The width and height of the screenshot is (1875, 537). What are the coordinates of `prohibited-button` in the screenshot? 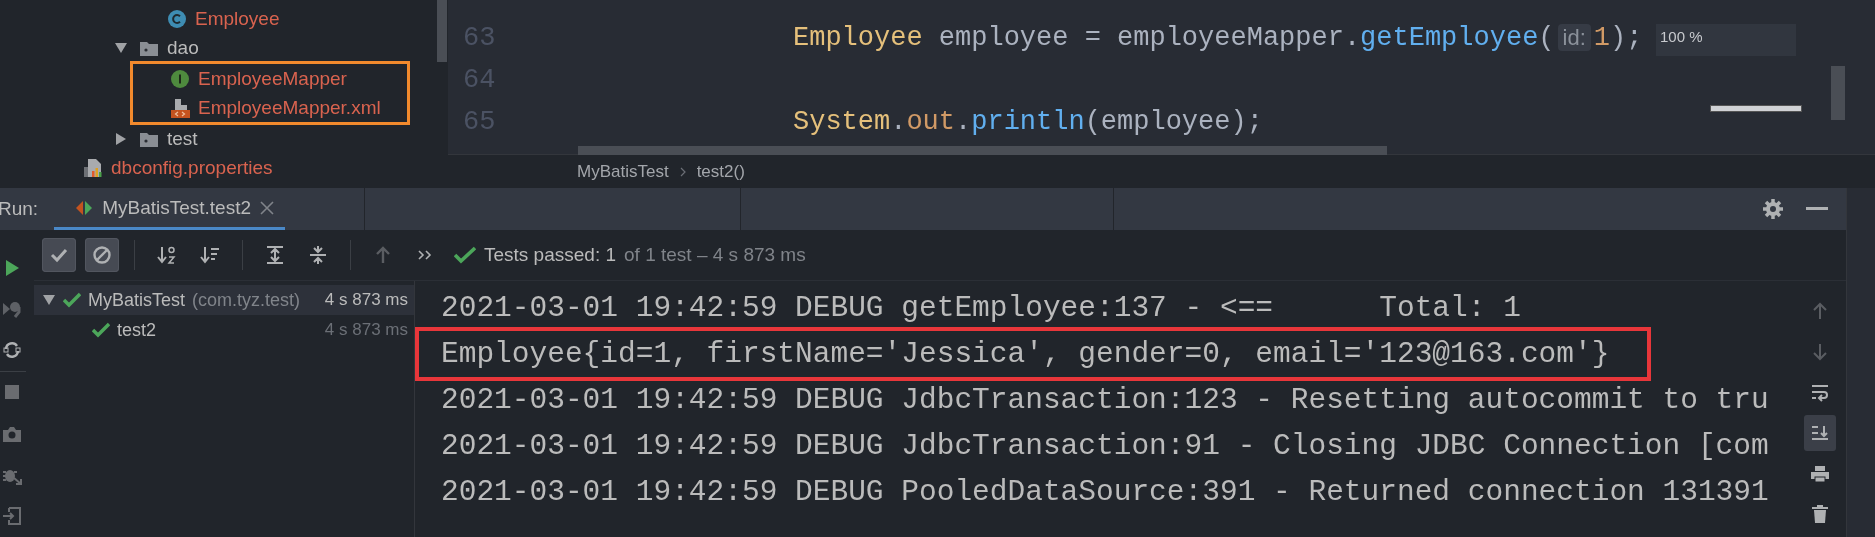 It's located at (102, 255).